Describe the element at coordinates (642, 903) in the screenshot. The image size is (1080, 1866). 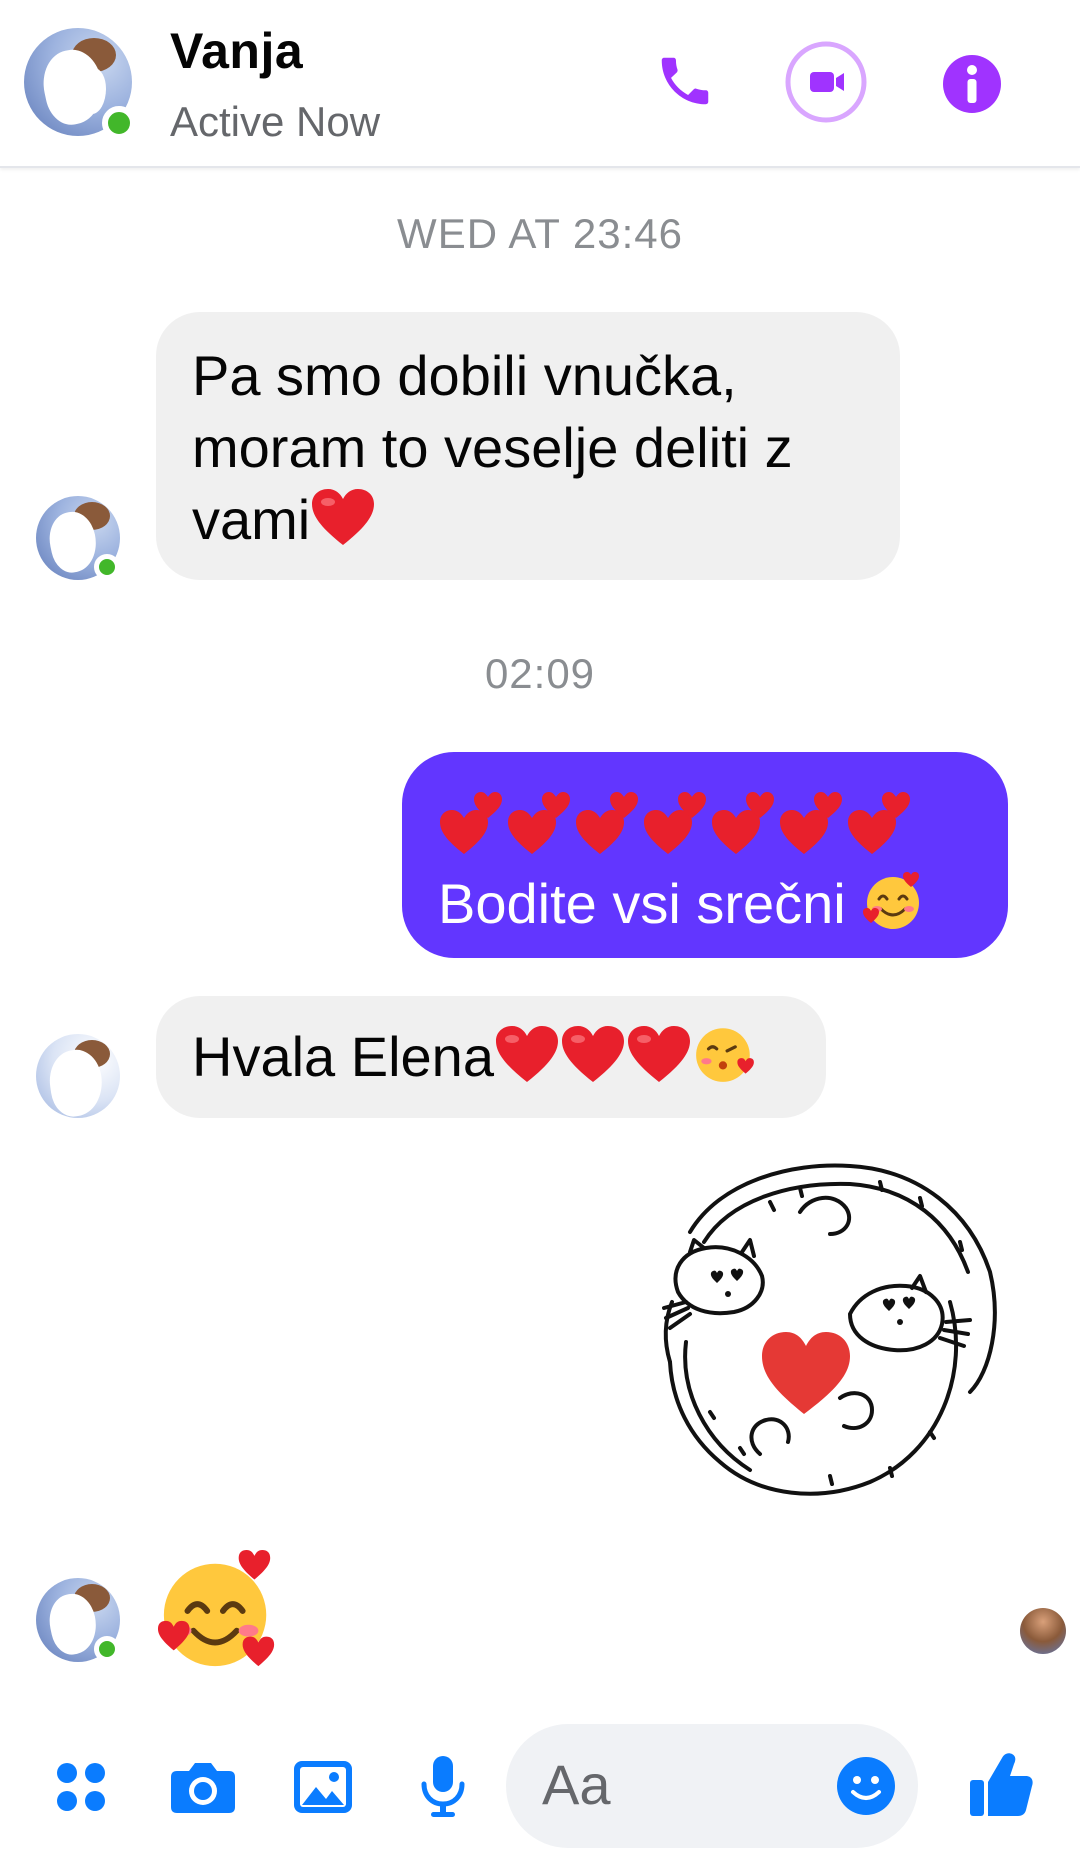
I see `message-text: Bodite vsi srečni` at that location.